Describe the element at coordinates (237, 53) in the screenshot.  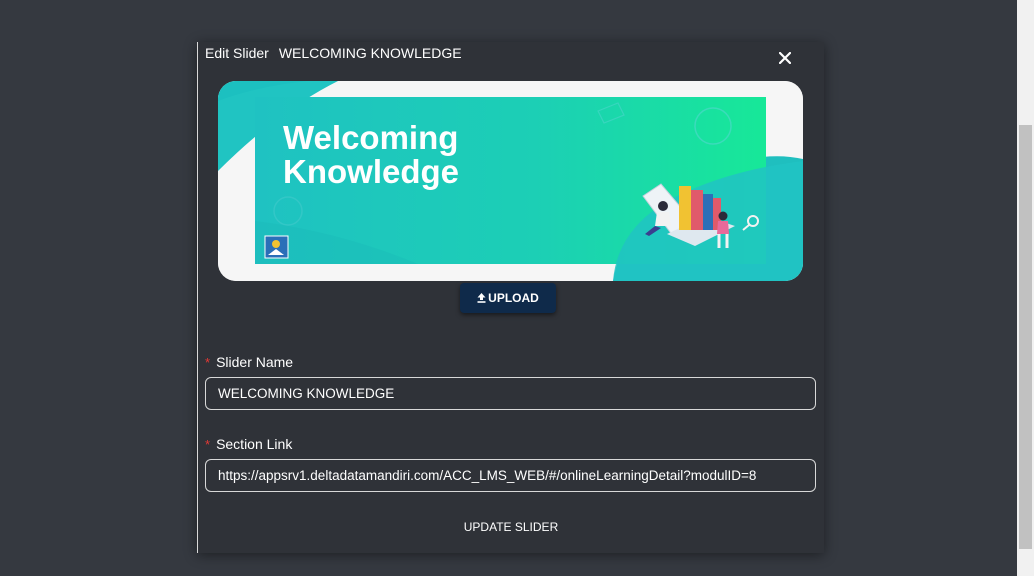
I see `modal-title-text: Edit Slider` at that location.